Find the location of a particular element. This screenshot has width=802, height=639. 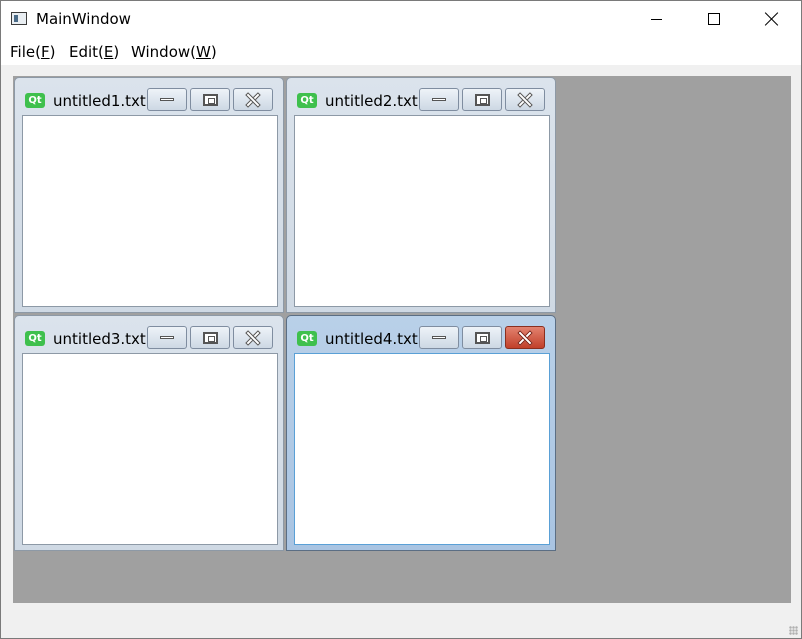

menu-file-accel: F is located at coordinates (45, 52).